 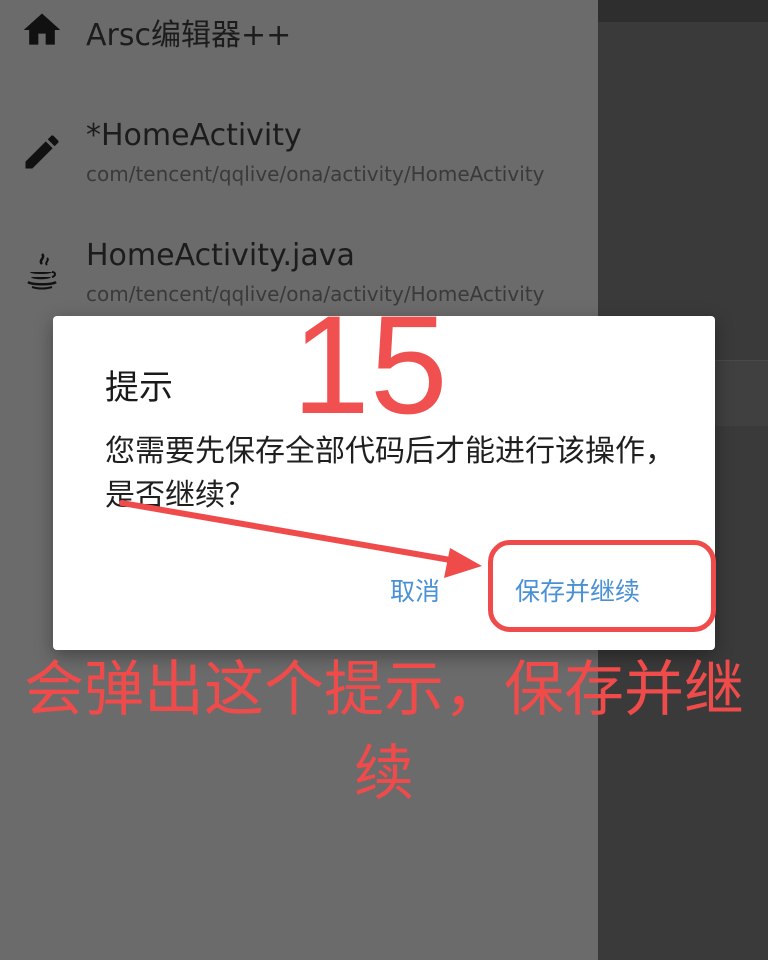 What do you see at coordinates (299, 40) in the screenshot?
I see `drawer-item-home: Arsc编辑器++` at bounding box center [299, 40].